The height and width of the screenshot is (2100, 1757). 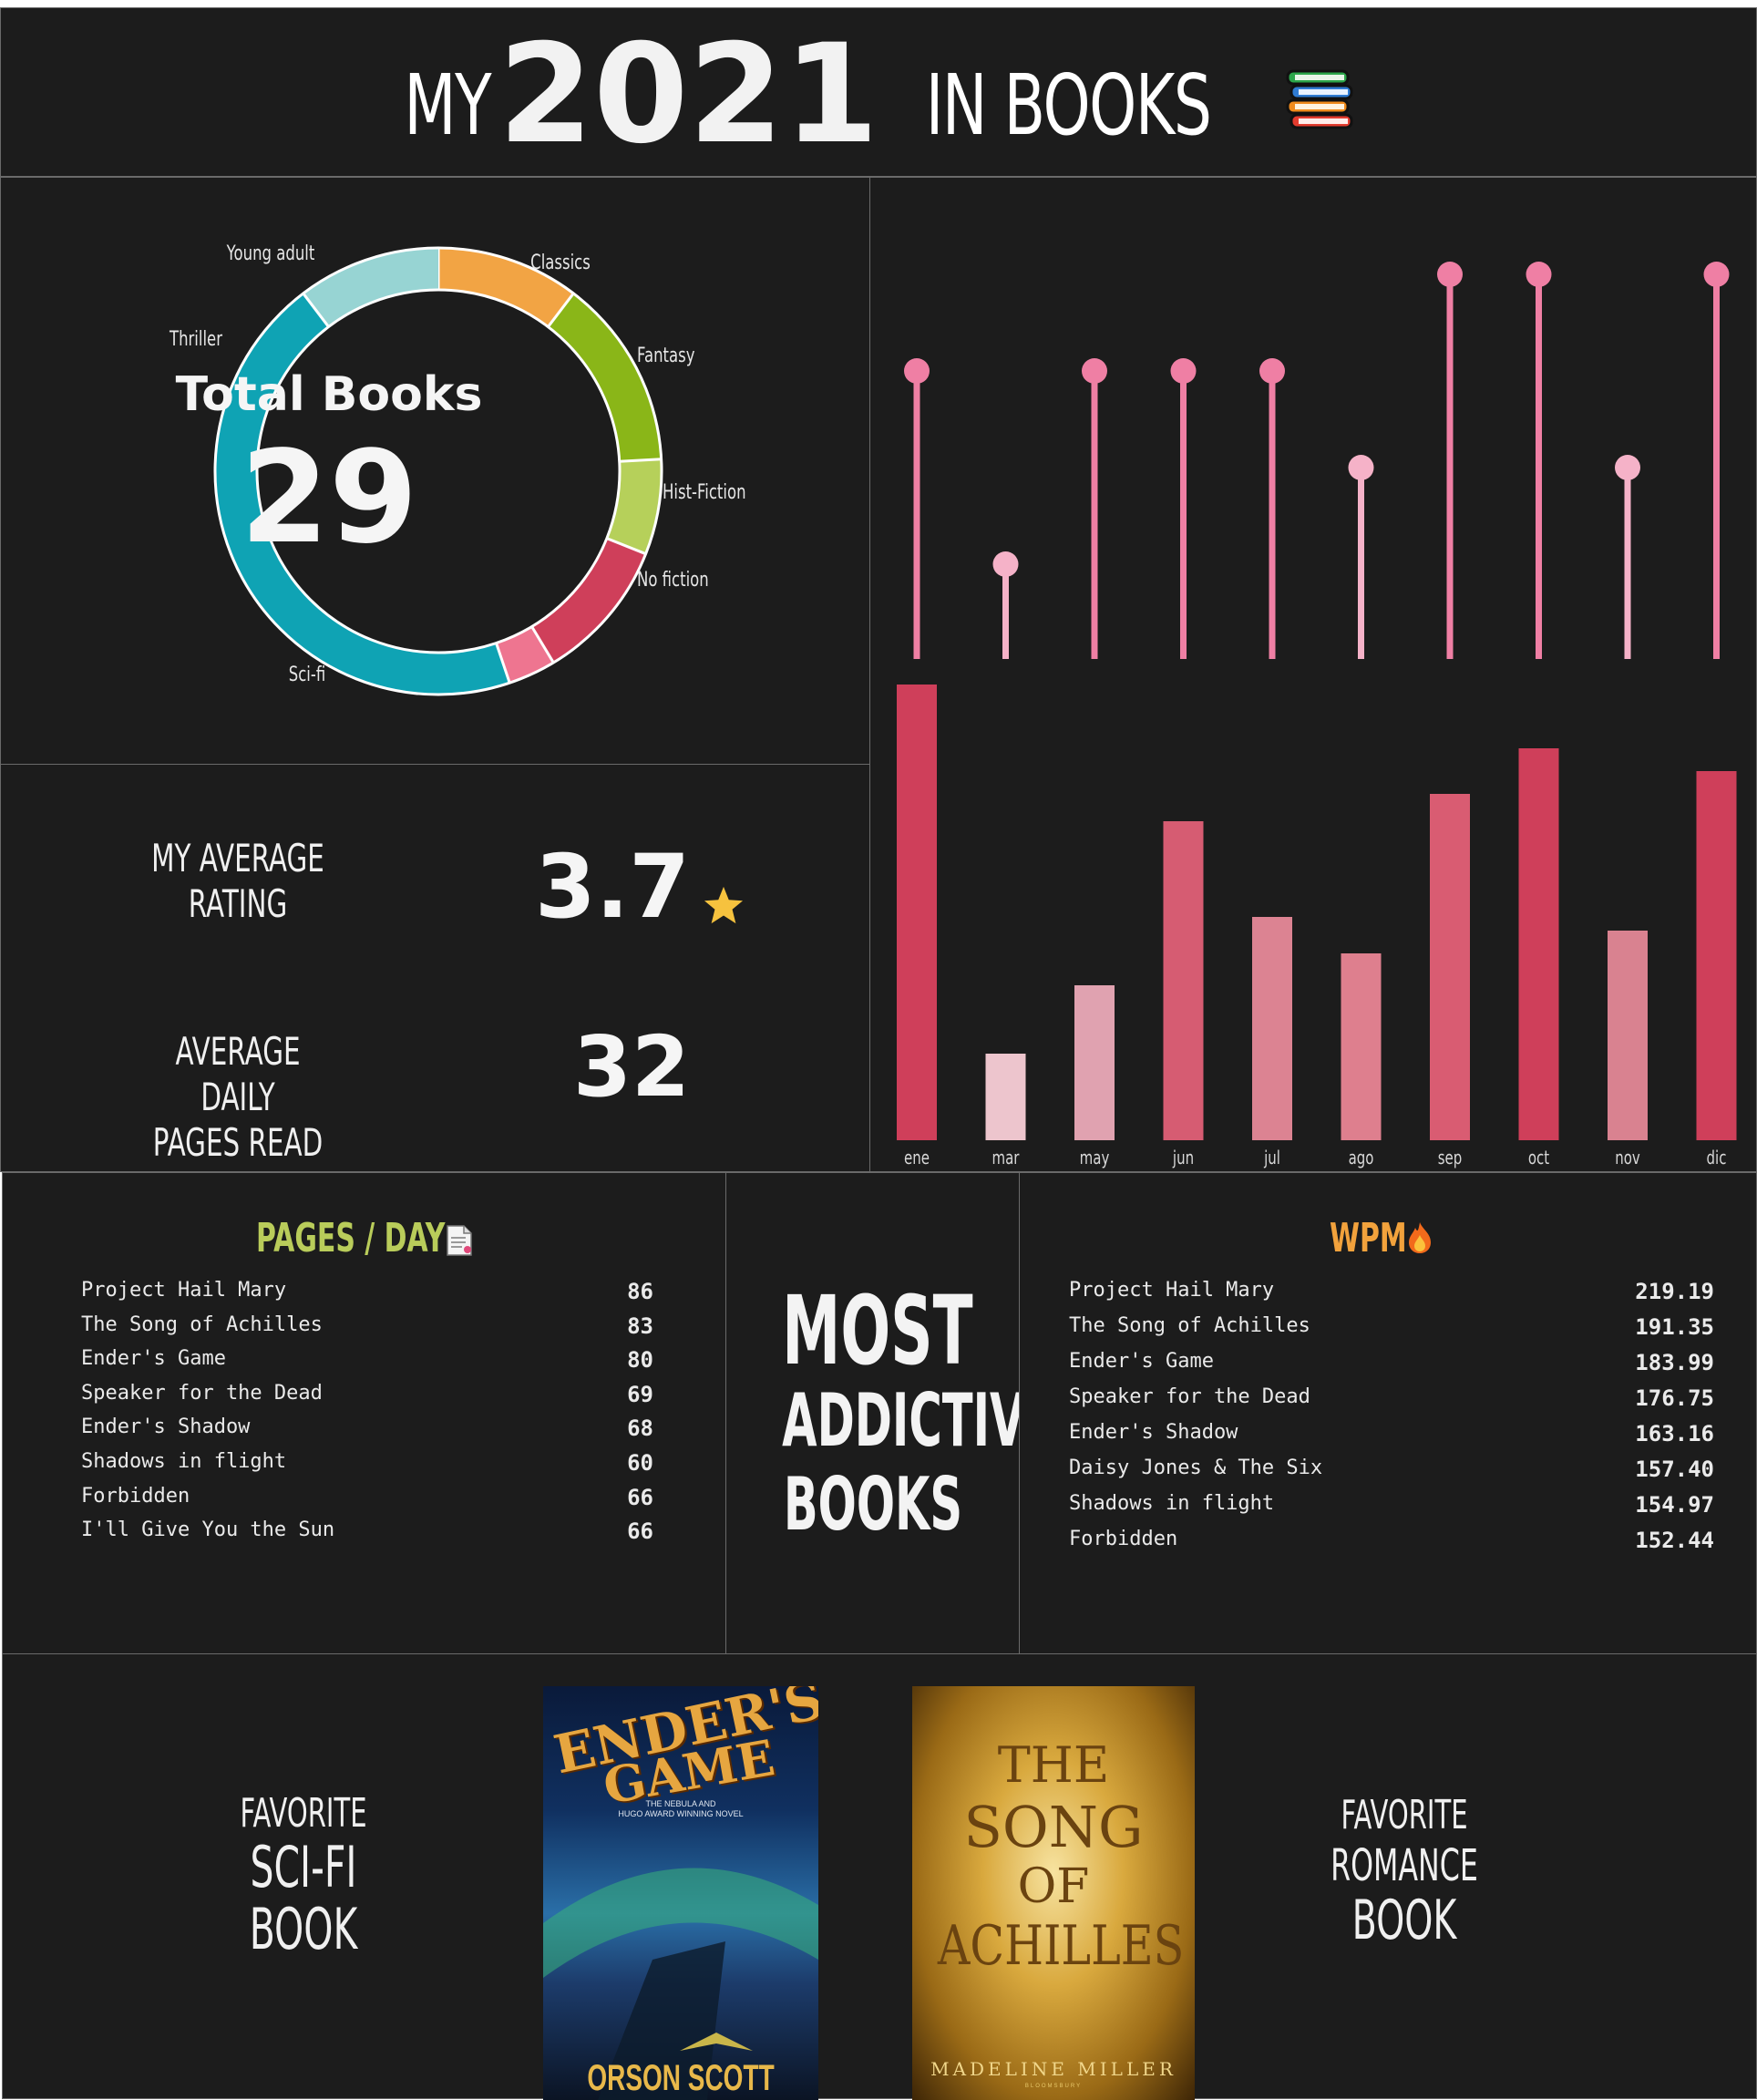 I want to click on wpm-book-name: Ender's Shadow, so click(x=1153, y=1432).